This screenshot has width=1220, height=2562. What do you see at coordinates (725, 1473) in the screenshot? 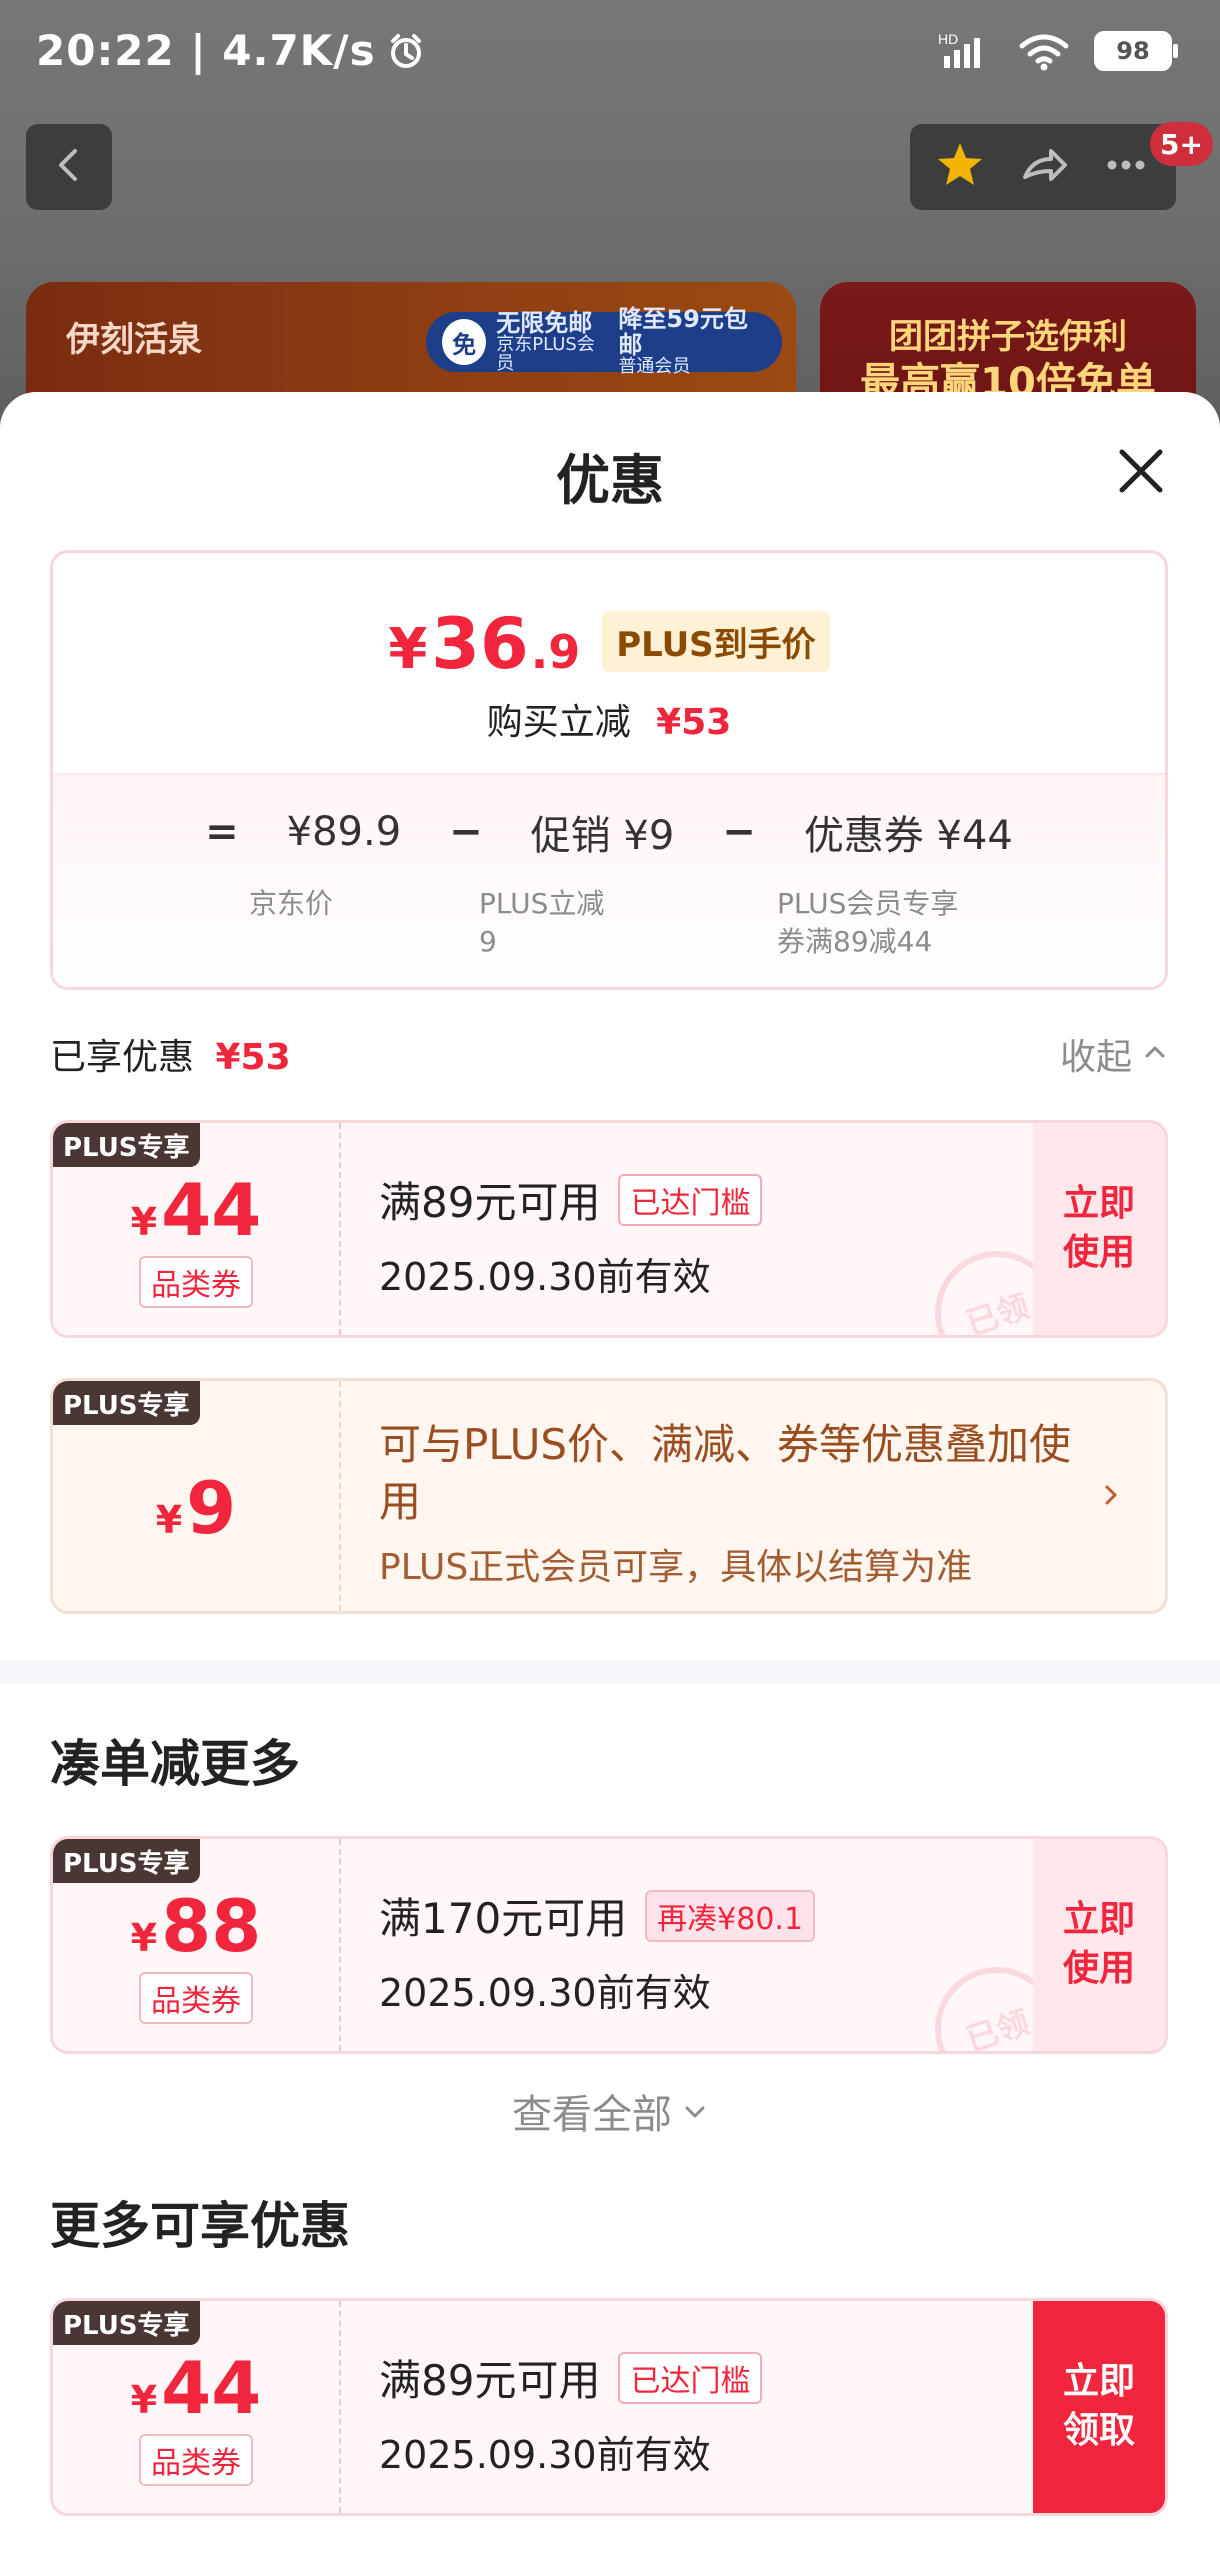
I see `promo-title: 可与PLUS价、满减、券等优惠叠加使用` at bounding box center [725, 1473].